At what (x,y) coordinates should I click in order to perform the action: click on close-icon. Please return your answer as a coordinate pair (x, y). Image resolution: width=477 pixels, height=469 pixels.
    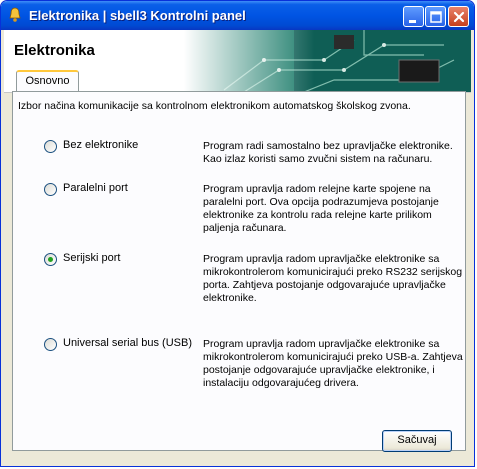
    Looking at the image, I should click on (459, 17).